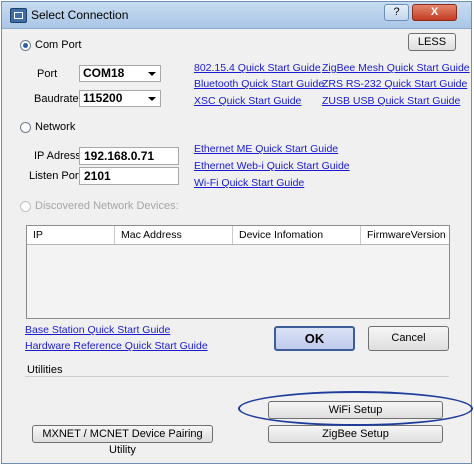 The image size is (474, 465). Describe the element at coordinates (174, 235) in the screenshot. I see `column-header-mac-address: Mac Address` at that location.